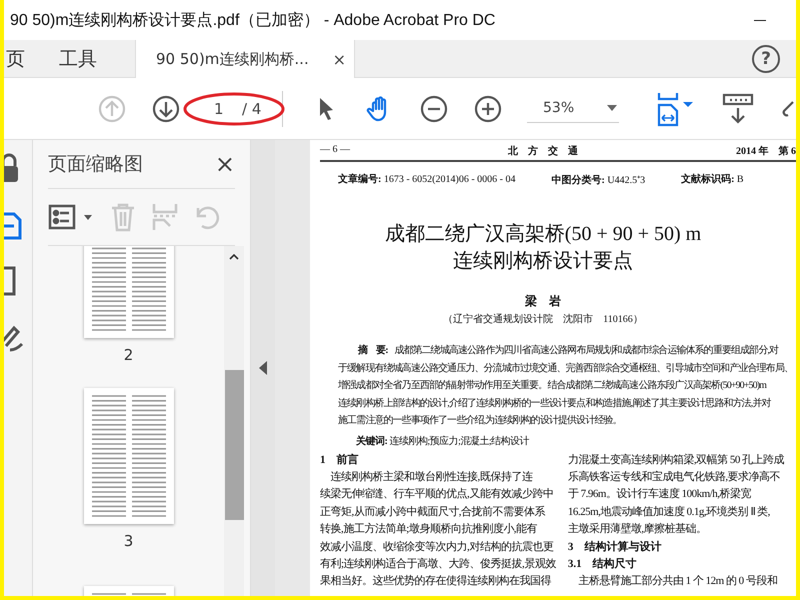  What do you see at coordinates (488, 109) in the screenshot?
I see `zoom-in-icon` at bounding box center [488, 109].